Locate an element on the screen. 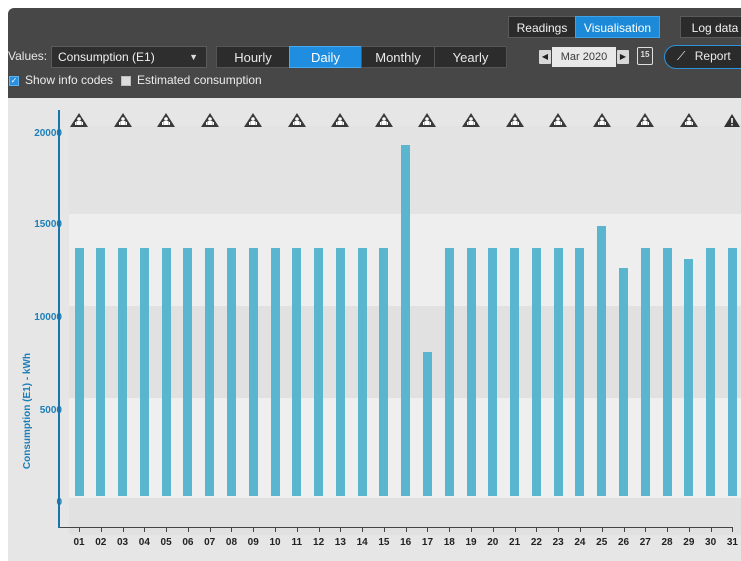 This screenshot has height=561, width=741. x-tick-label: 16 is located at coordinates (406, 542).